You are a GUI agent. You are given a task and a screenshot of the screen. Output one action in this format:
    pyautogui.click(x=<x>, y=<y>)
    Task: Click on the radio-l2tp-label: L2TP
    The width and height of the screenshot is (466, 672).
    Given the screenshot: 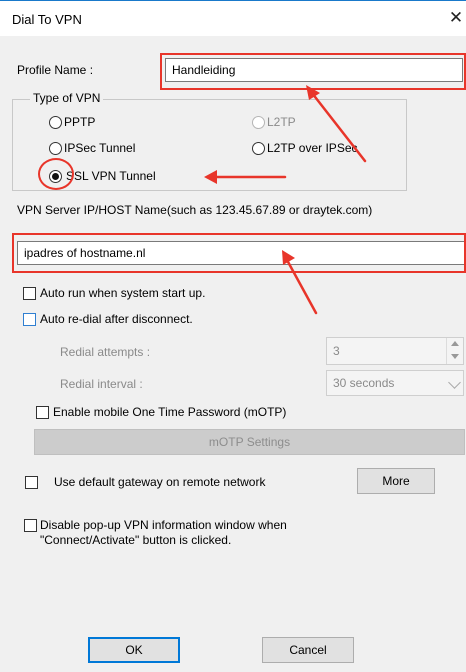 What is the action you would take?
    pyautogui.click(x=281, y=122)
    